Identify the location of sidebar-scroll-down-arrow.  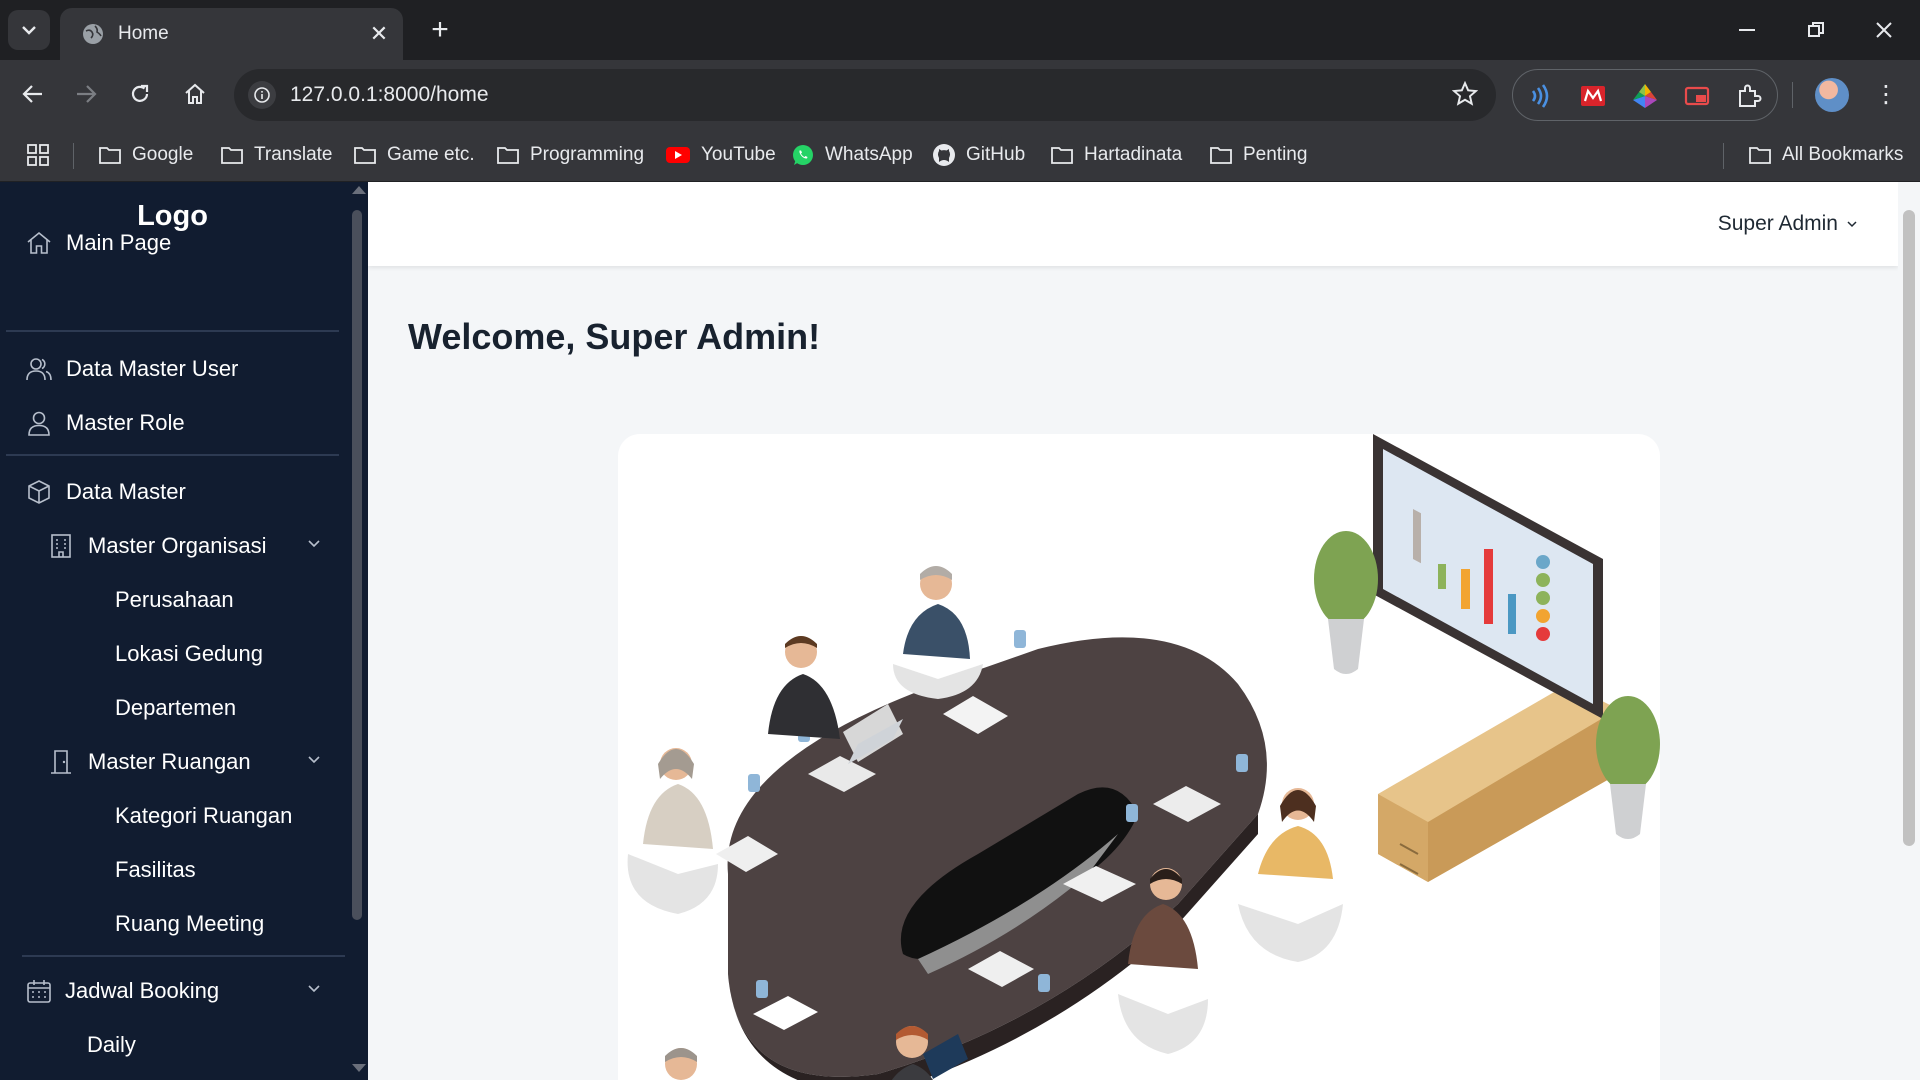
(359, 1068).